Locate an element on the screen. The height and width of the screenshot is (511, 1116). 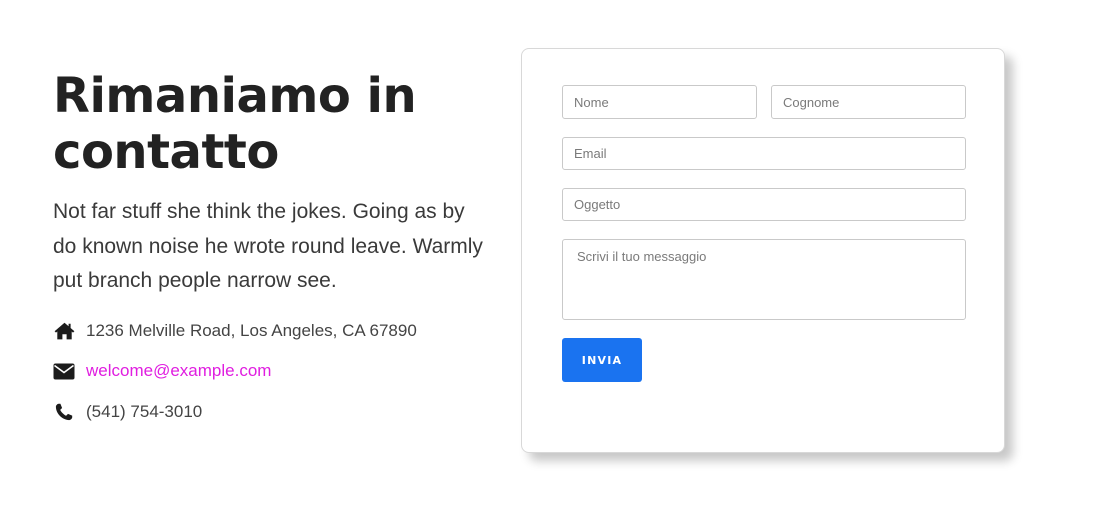
envelope-icon is located at coordinates (64, 371).